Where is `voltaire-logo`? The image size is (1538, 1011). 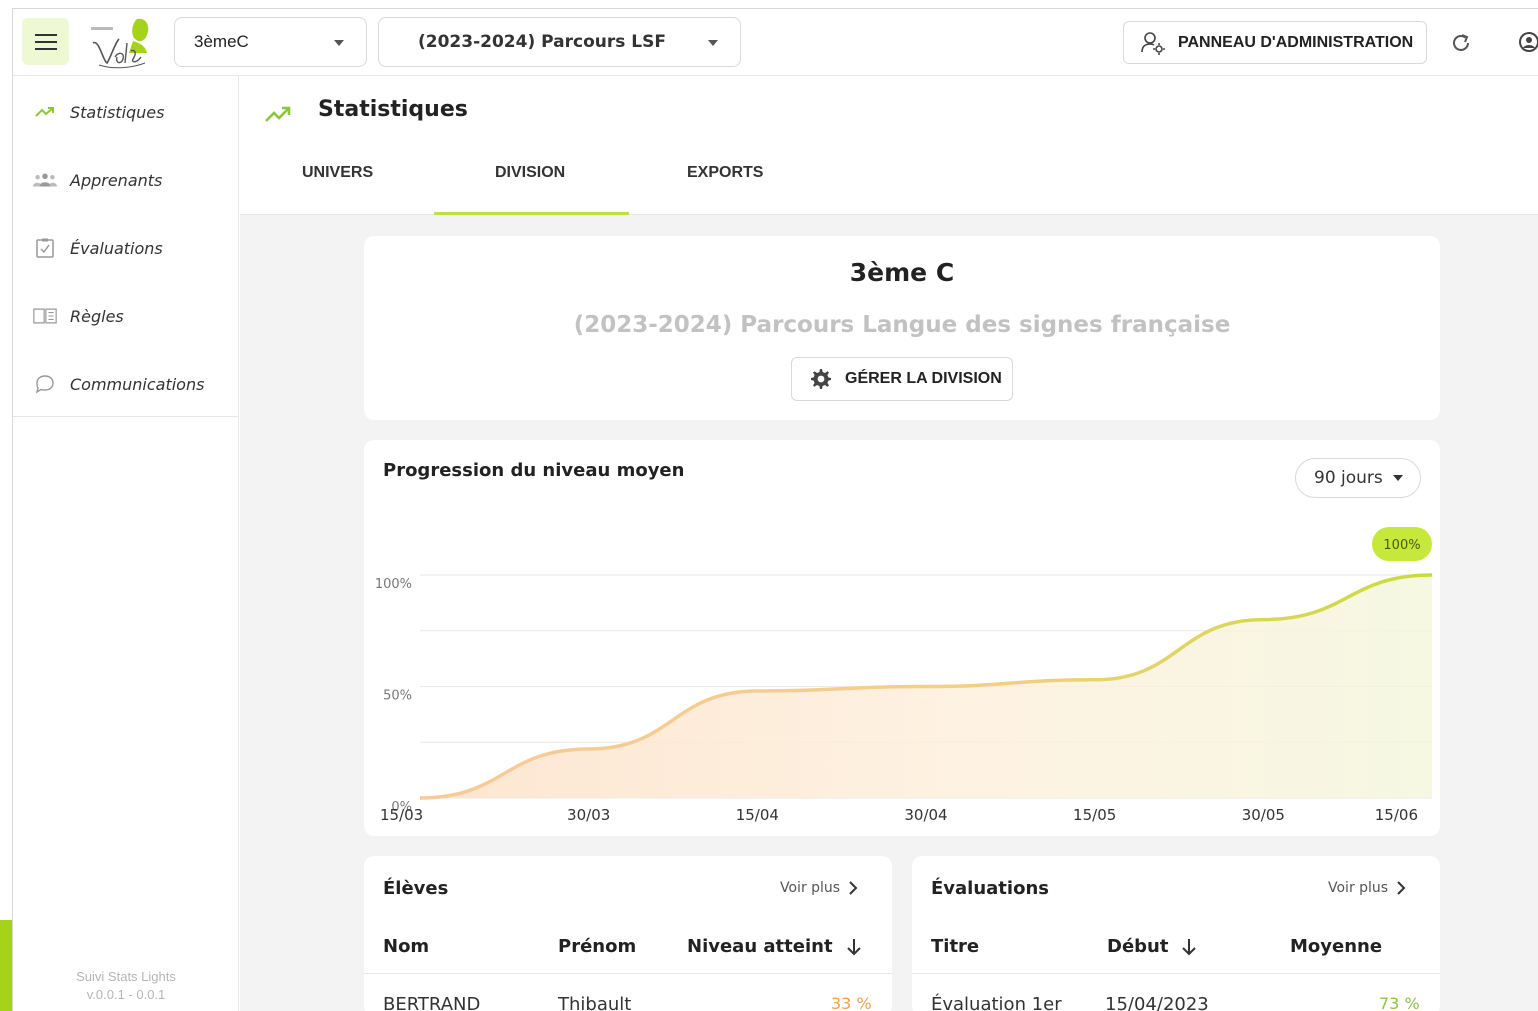 voltaire-logo is located at coordinates (120, 43).